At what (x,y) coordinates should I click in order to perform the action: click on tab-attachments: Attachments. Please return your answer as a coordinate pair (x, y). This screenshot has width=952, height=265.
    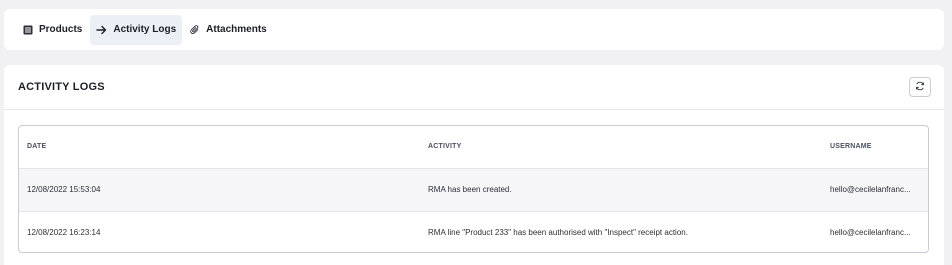
    Looking at the image, I should click on (228, 30).